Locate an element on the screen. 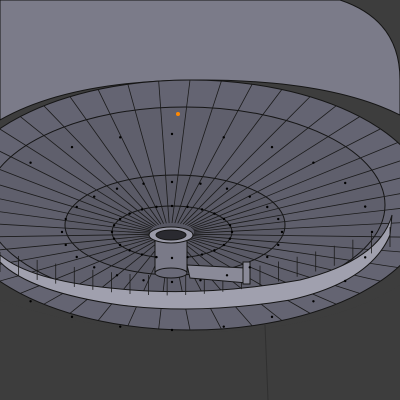 The image size is (400, 400). arm-end is located at coordinates (246, 273).